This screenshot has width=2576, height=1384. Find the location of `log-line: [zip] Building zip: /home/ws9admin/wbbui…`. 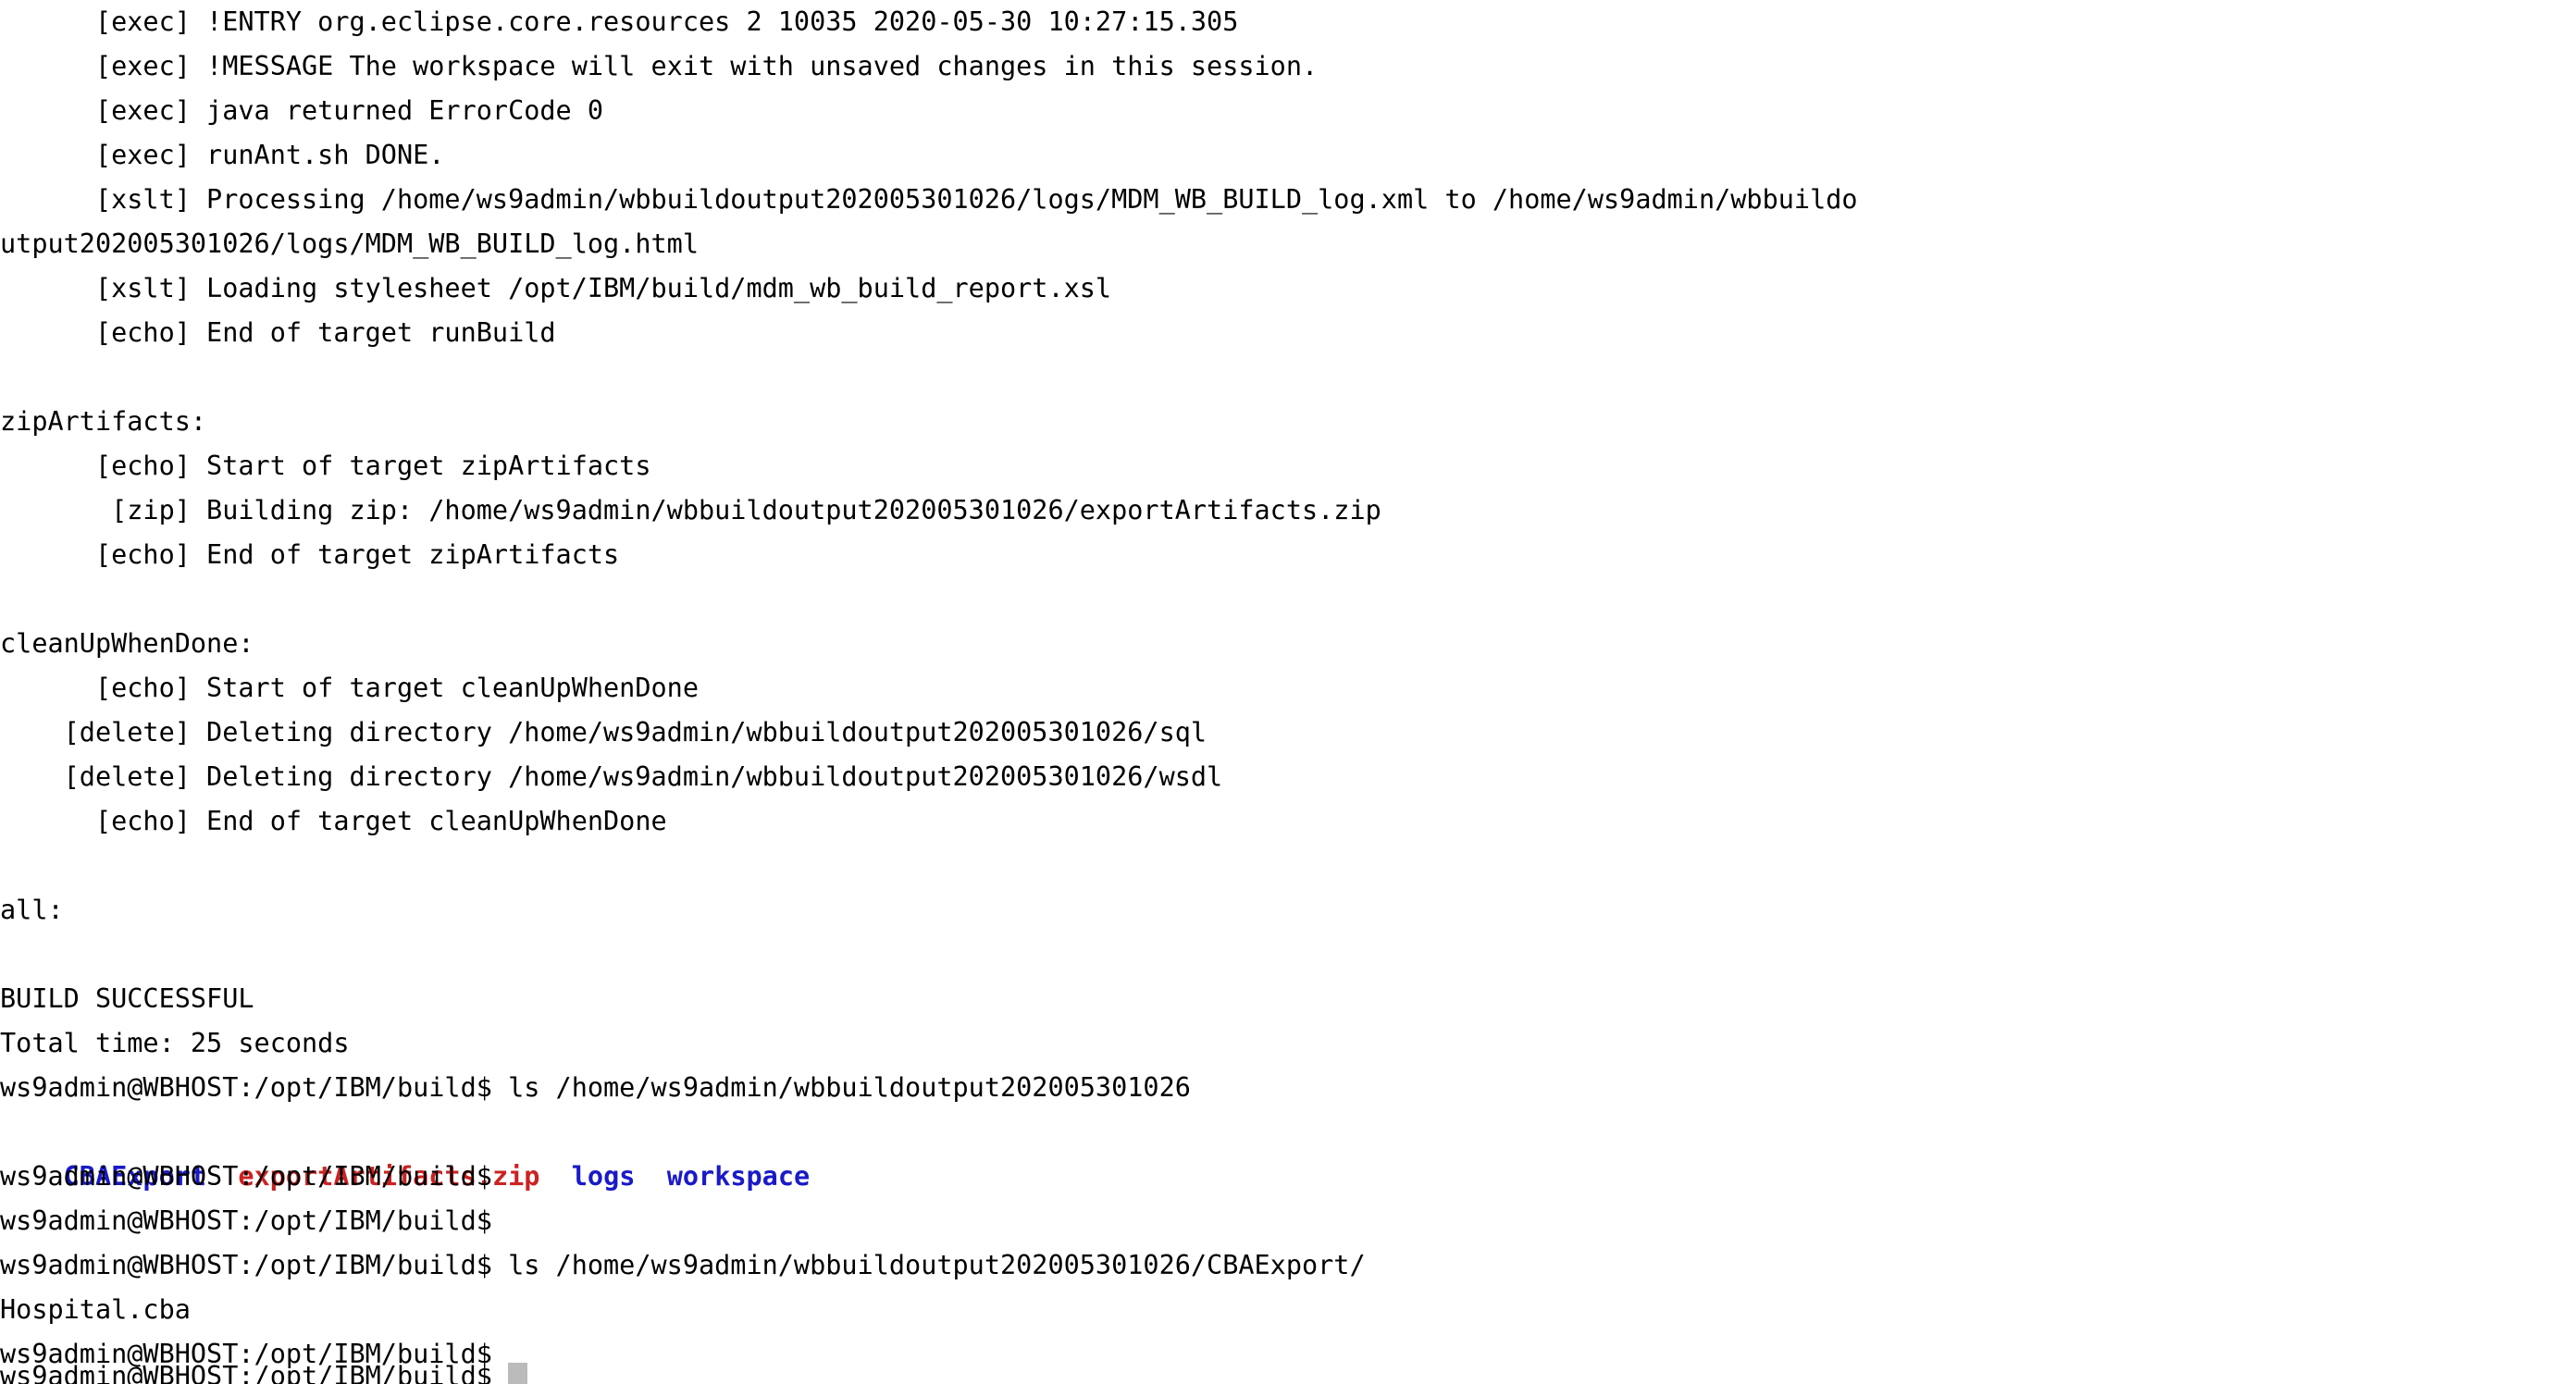

log-line: [zip] Building zip: /home/ws9admin/wbbui… is located at coordinates (690, 510).